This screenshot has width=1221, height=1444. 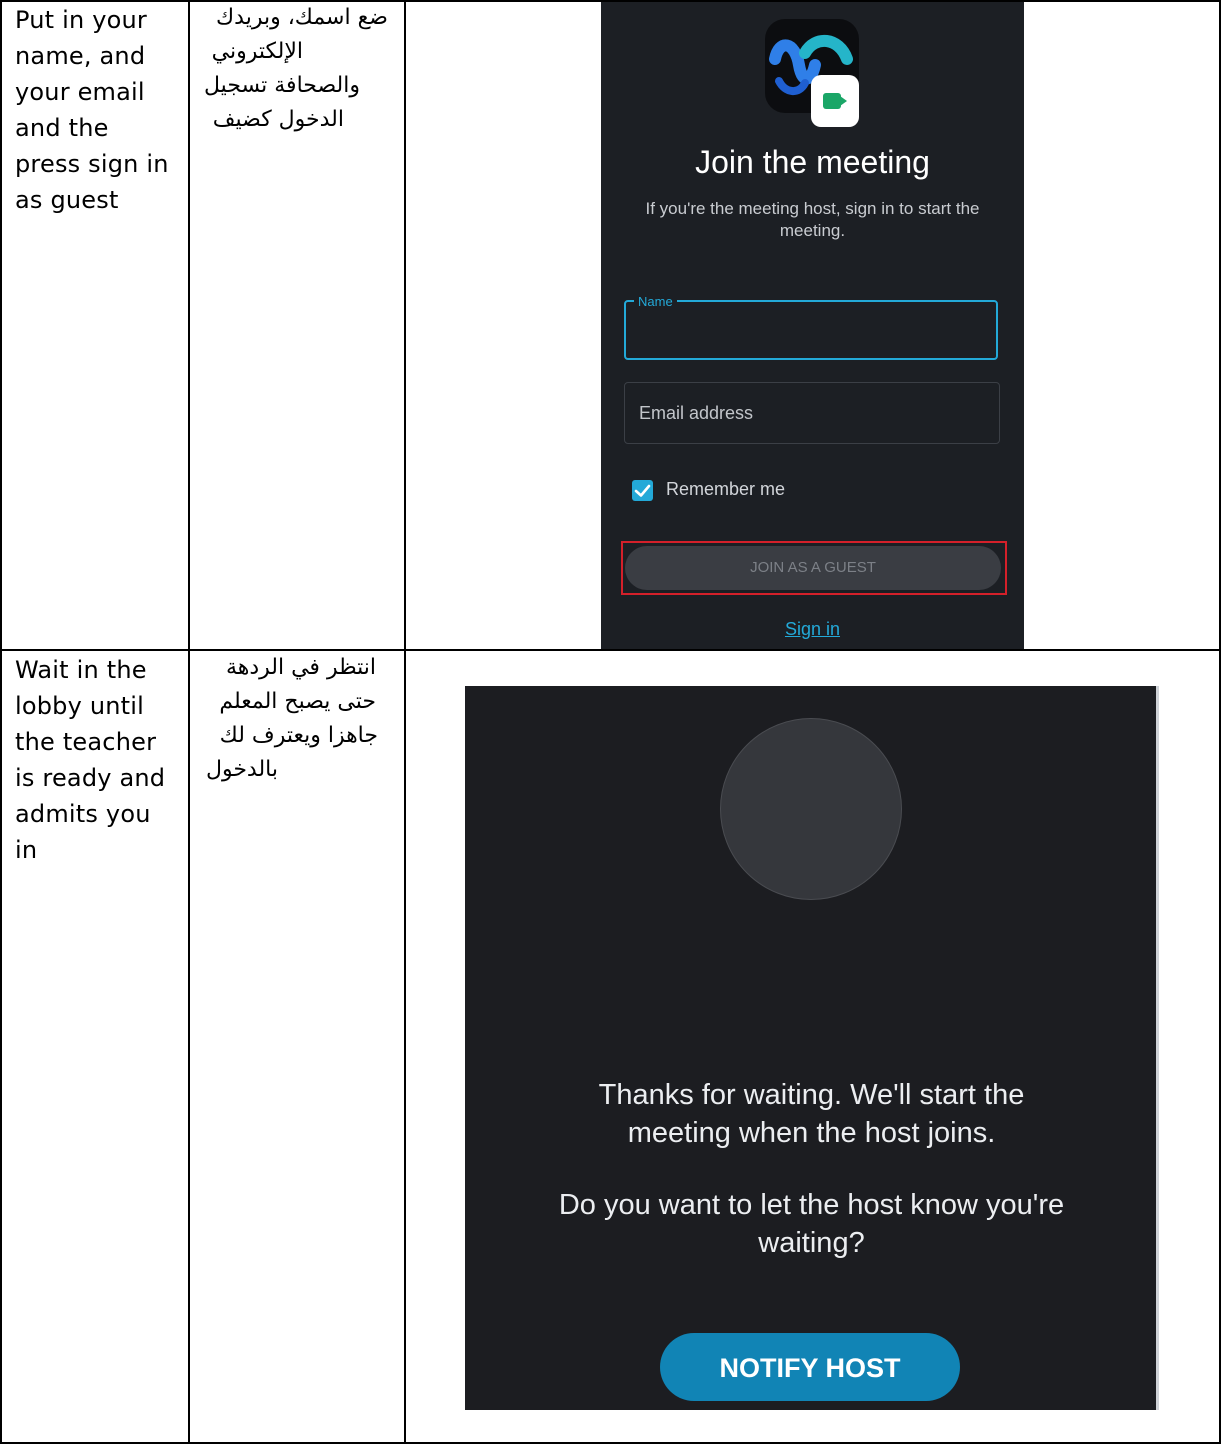 What do you see at coordinates (83, 814) in the screenshot?
I see `row2-english-line: admits you` at bounding box center [83, 814].